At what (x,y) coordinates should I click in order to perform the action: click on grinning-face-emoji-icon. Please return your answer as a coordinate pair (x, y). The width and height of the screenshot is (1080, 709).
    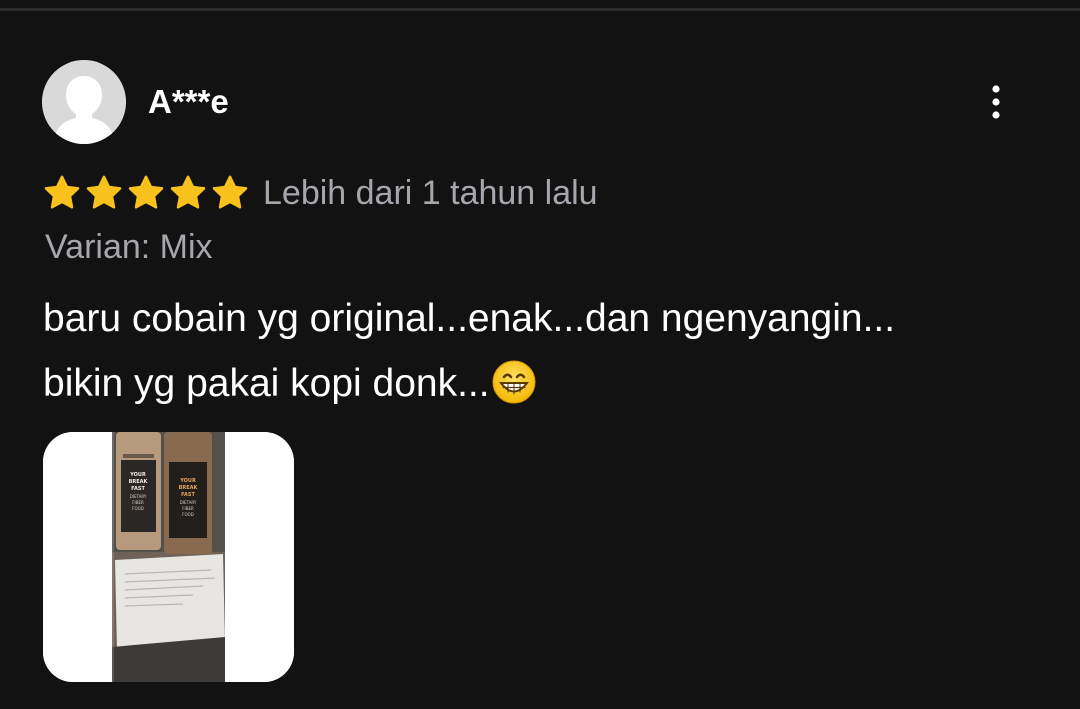
    Looking at the image, I should click on (514, 382).